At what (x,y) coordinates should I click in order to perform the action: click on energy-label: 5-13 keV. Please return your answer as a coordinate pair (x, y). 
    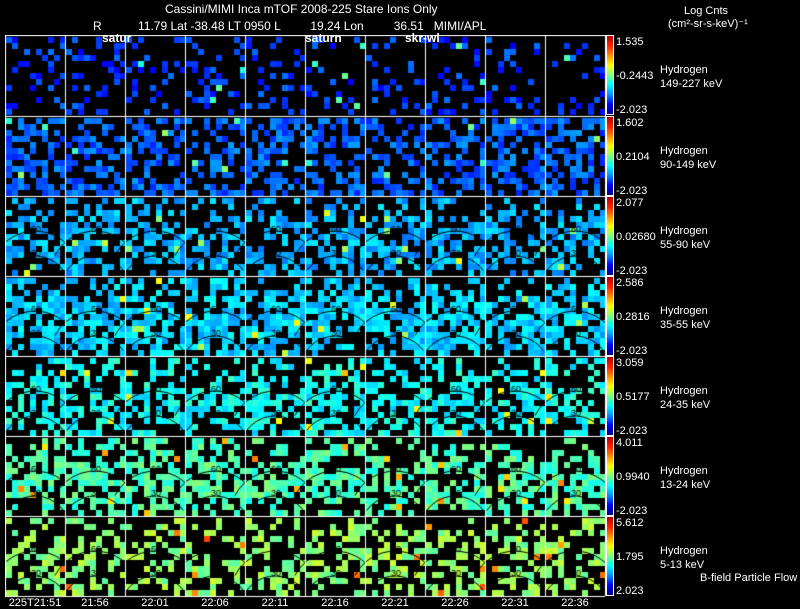
    Looking at the image, I should click on (682, 565).